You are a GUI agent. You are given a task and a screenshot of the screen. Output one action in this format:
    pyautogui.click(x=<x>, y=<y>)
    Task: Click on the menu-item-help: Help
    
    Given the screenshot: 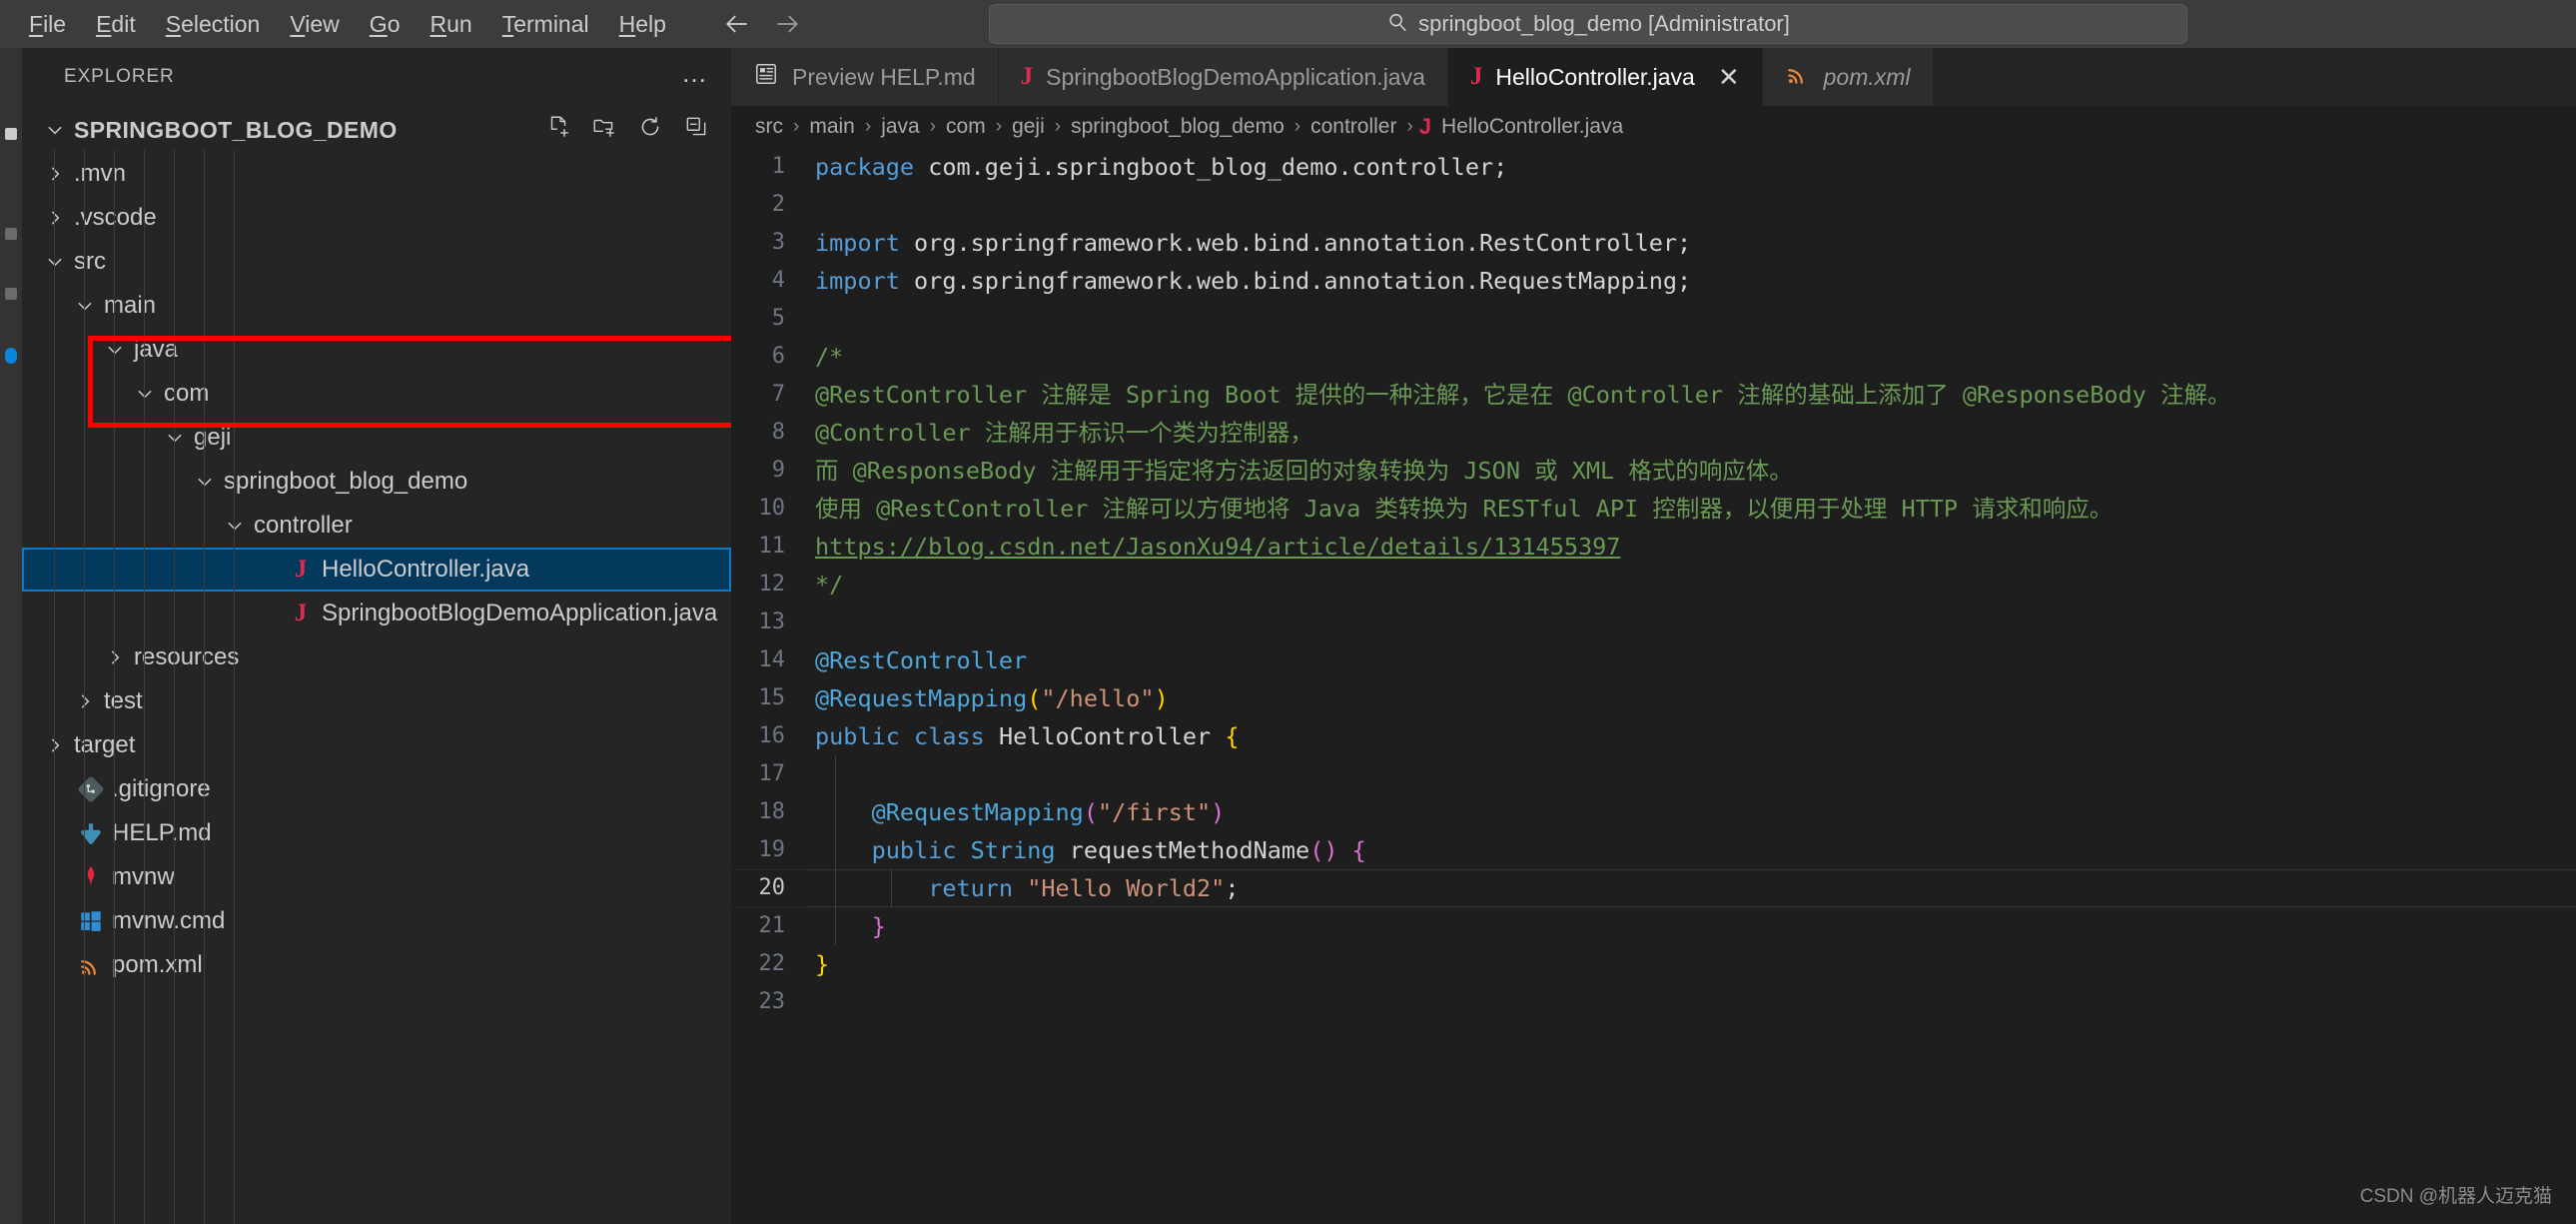 What is the action you would take?
    pyautogui.click(x=643, y=24)
    